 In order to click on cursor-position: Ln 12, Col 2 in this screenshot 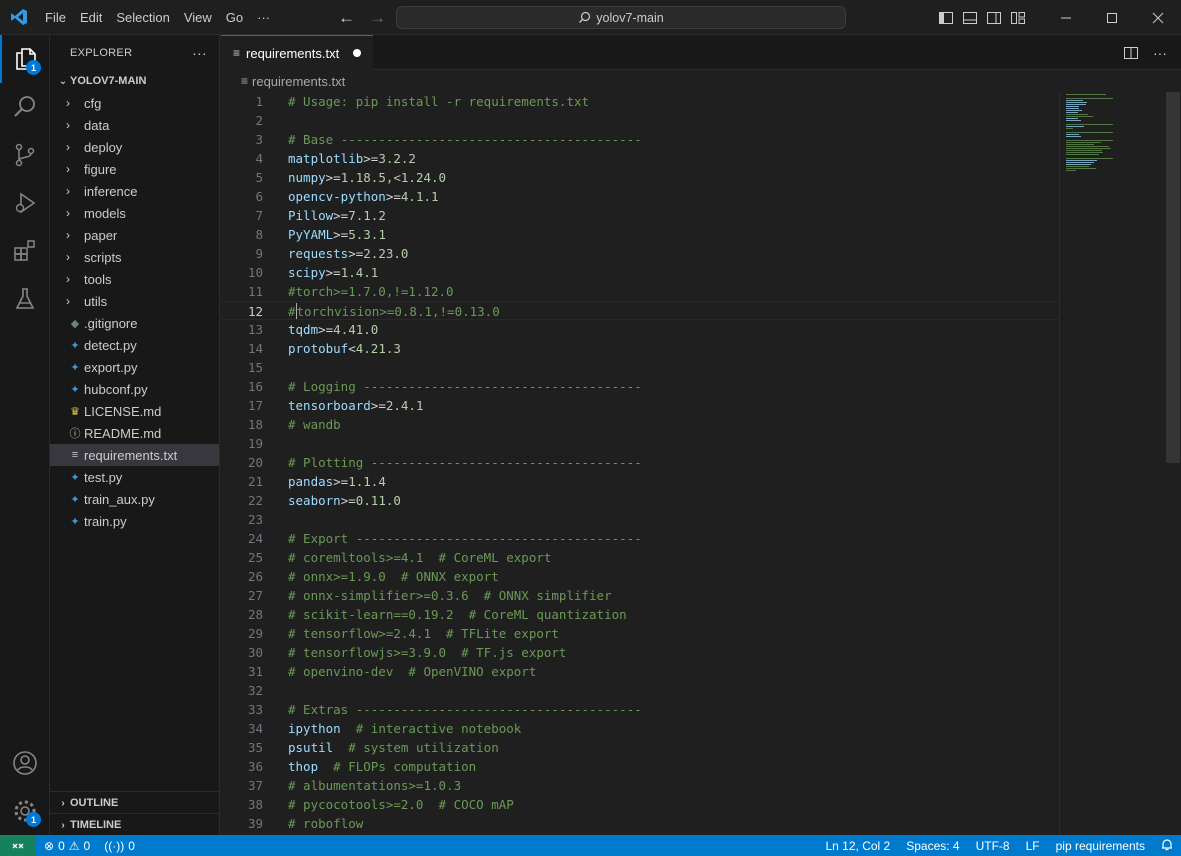, I will do `click(858, 846)`.